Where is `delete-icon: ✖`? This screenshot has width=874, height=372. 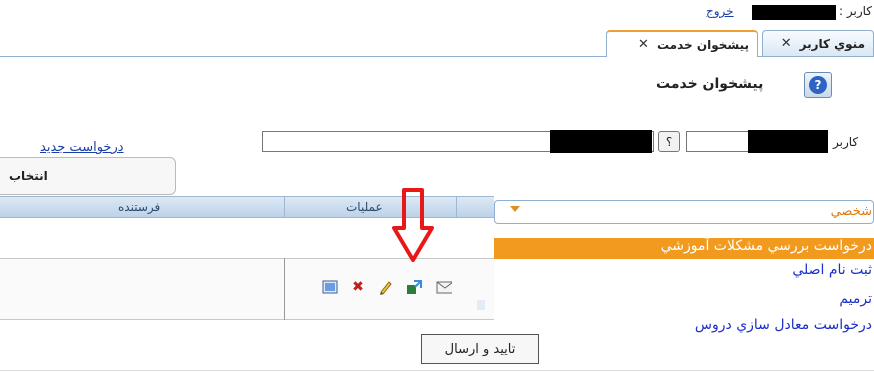 delete-icon: ✖ is located at coordinates (358, 287).